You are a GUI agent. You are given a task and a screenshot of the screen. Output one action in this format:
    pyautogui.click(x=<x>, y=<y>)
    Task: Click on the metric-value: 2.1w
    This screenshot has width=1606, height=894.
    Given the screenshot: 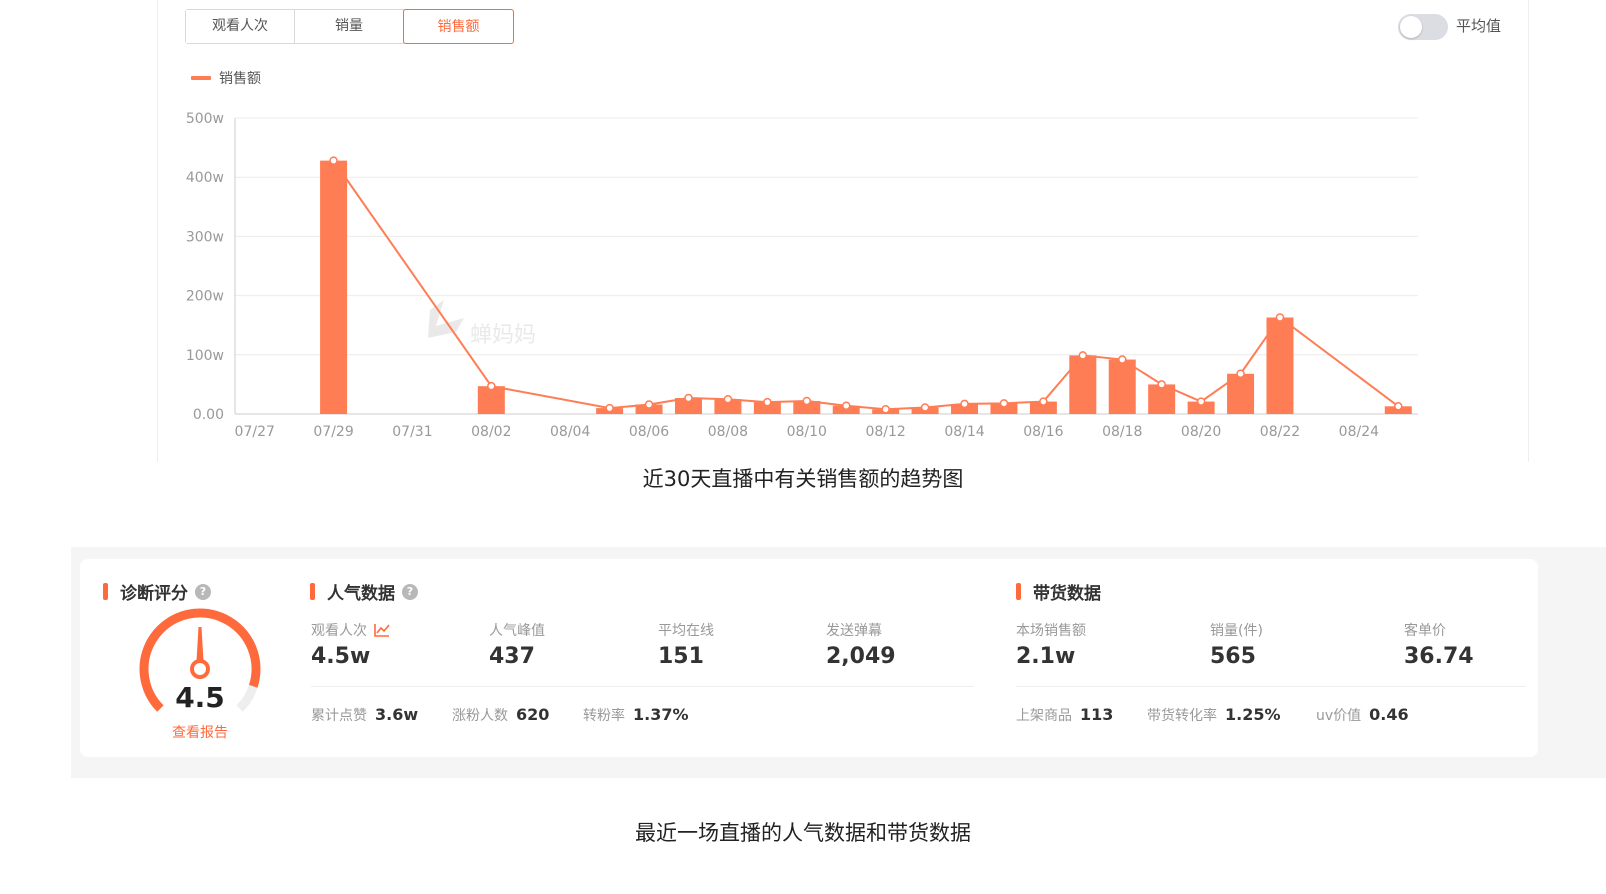 What is the action you would take?
    pyautogui.click(x=1046, y=656)
    